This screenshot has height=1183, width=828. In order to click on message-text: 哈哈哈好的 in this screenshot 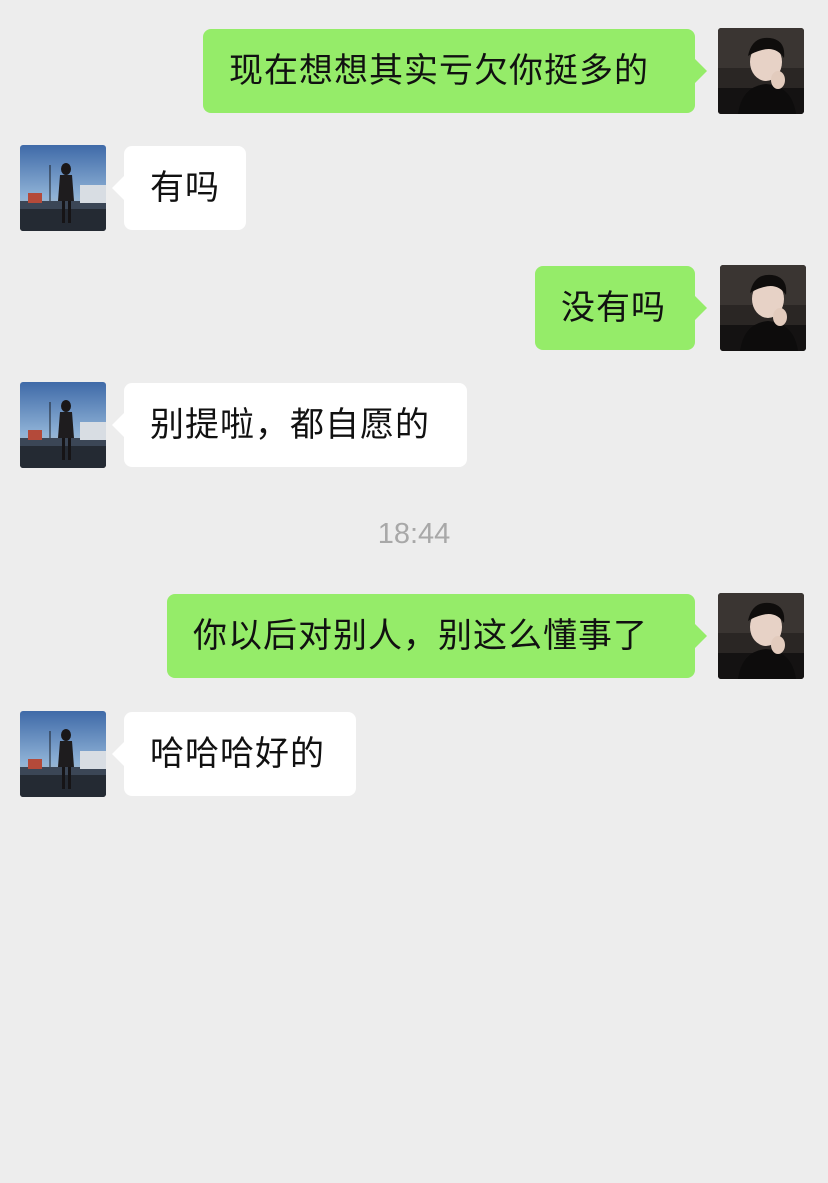, I will do `click(237, 754)`.